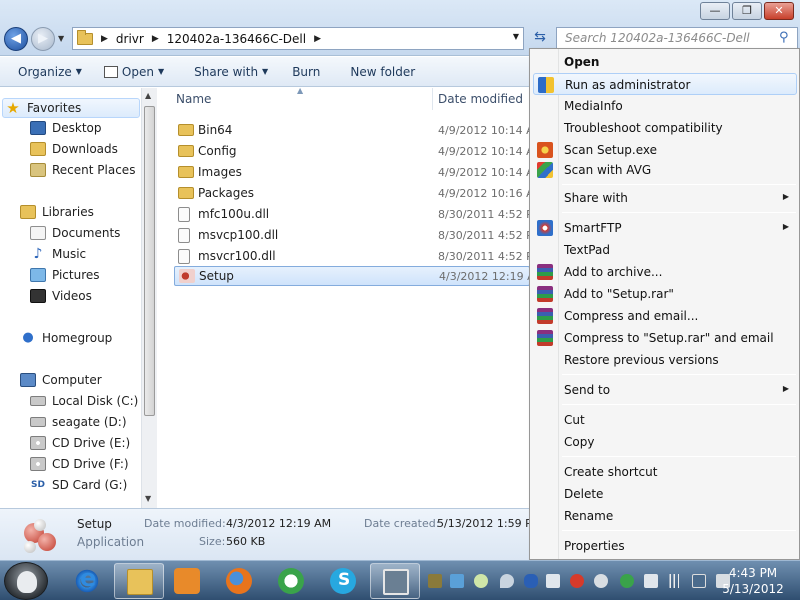 Image resolution: width=800 pixels, height=600 pixels. I want to click on recent-pages-dropdown: ▼, so click(61, 38).